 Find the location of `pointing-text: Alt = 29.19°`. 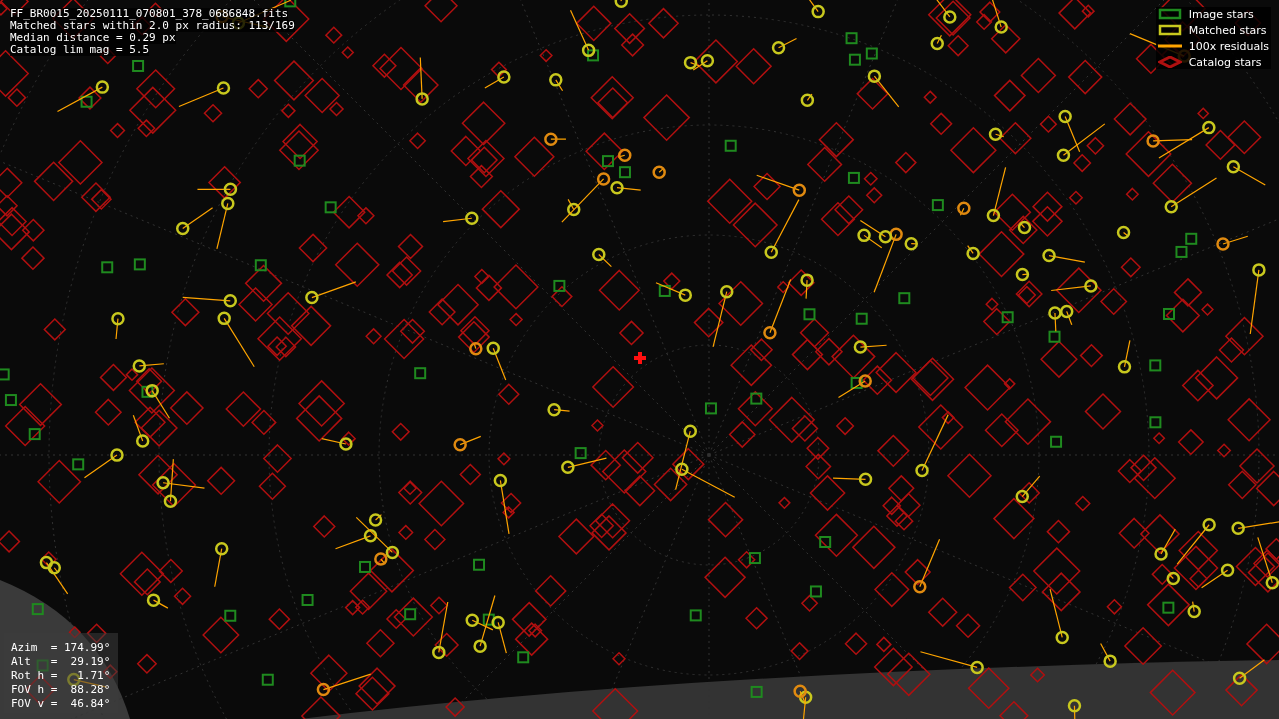

pointing-text: Alt = 29.19° is located at coordinates (61, 662).